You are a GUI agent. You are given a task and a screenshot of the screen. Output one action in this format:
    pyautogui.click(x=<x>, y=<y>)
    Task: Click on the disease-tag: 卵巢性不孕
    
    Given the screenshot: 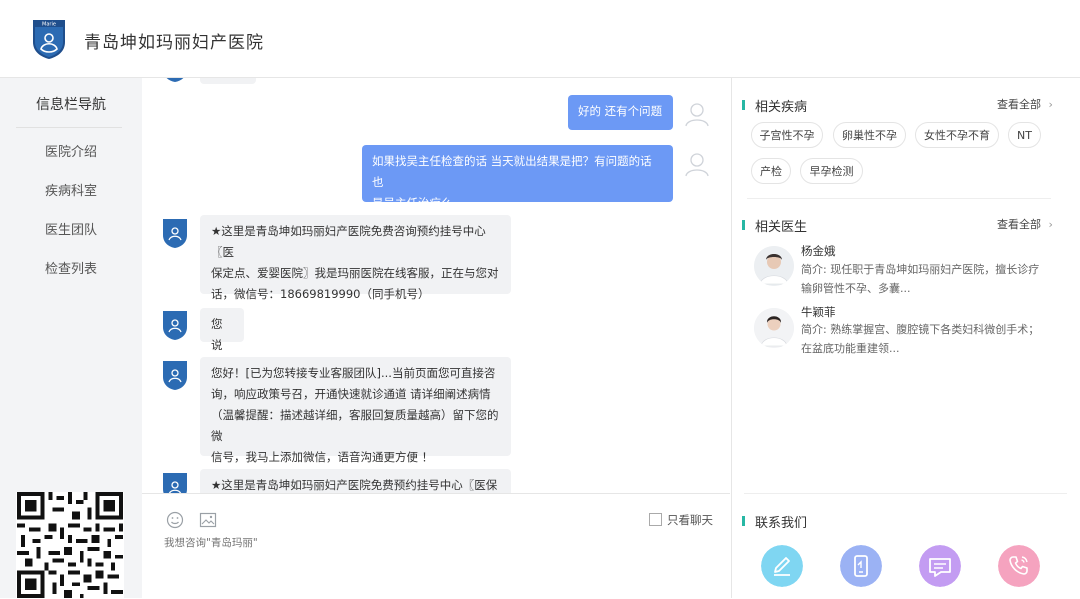 What is the action you would take?
    pyautogui.click(x=869, y=135)
    